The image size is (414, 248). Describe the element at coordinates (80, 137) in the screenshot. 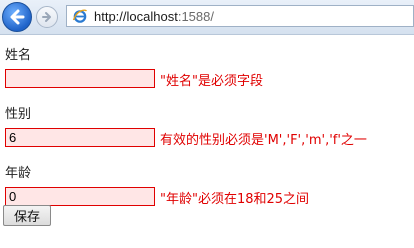

I see `gender-input` at that location.